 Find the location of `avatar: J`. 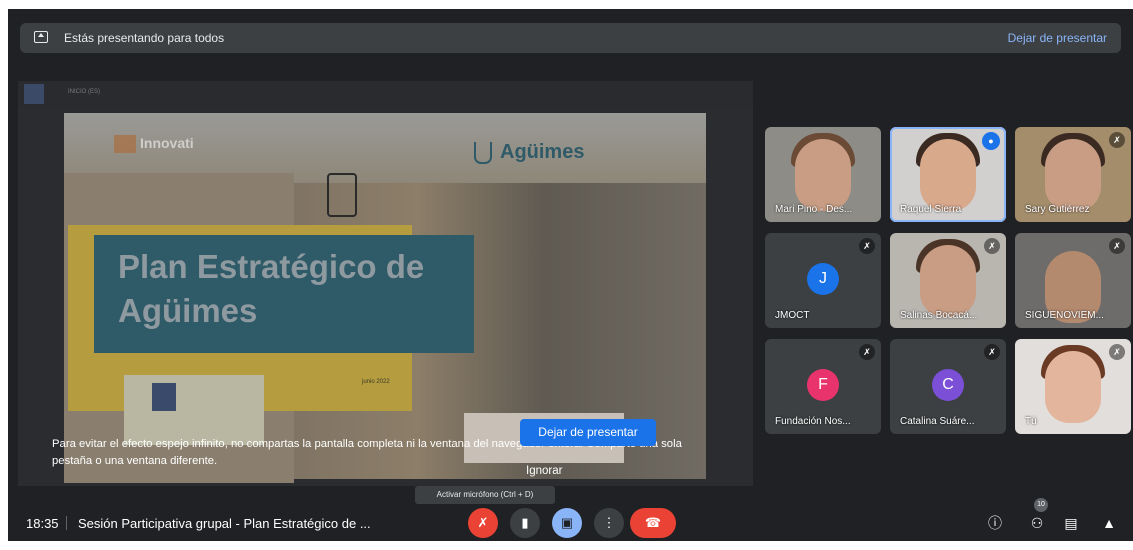

avatar: J is located at coordinates (823, 279).